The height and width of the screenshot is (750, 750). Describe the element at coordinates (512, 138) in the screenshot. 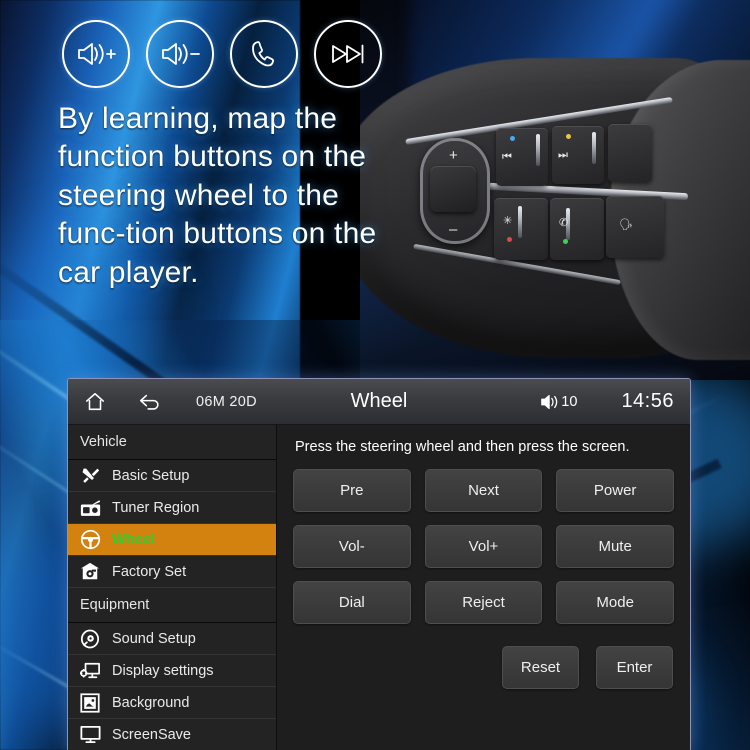

I see `prev-track-indicator` at that location.